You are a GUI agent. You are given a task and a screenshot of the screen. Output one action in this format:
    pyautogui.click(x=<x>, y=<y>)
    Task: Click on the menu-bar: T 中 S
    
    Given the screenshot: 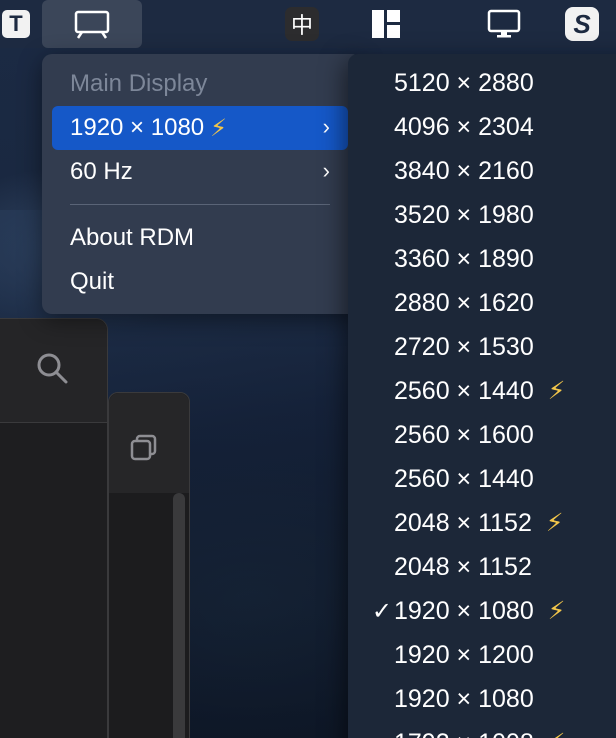 What is the action you would take?
    pyautogui.click(x=308, y=24)
    